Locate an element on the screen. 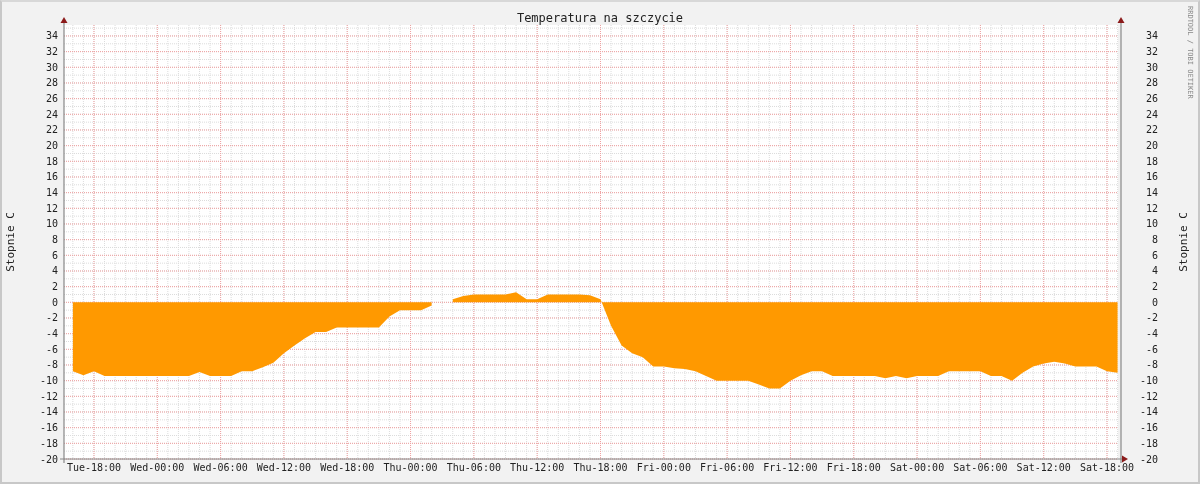 Image resolution: width=1200 pixels, height=484 pixels. chart-title: Temperatura na szczycie is located at coordinates (600, 18).